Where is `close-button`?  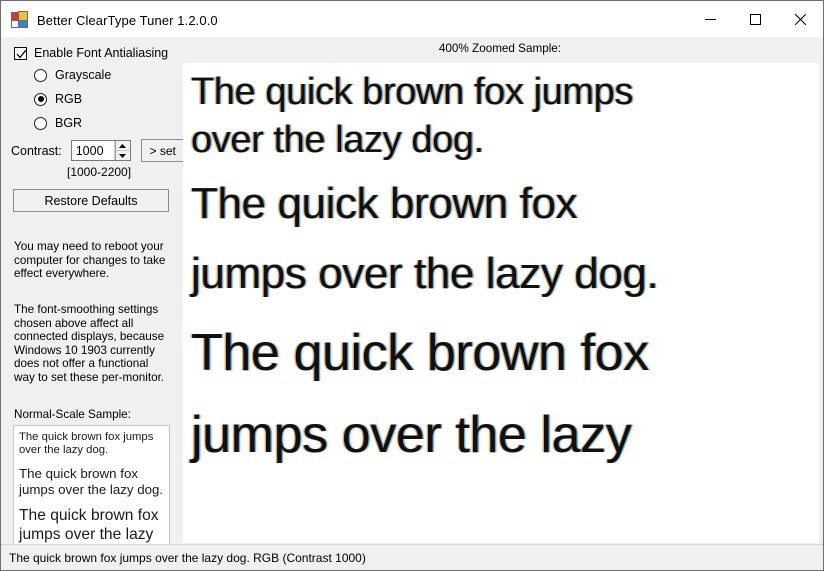
close-button is located at coordinates (800, 19).